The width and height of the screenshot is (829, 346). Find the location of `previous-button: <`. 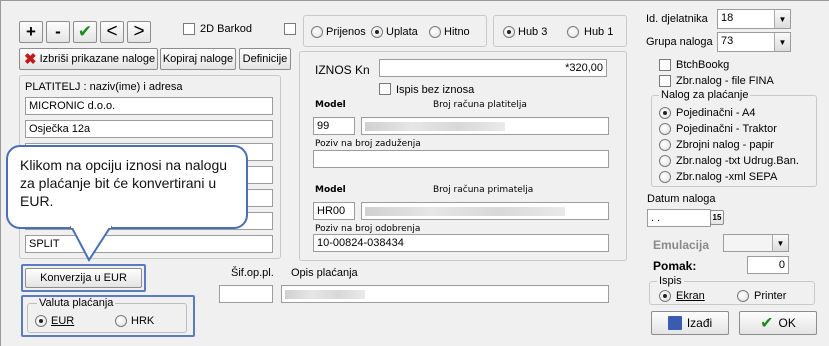

previous-button: < is located at coordinates (112, 32).